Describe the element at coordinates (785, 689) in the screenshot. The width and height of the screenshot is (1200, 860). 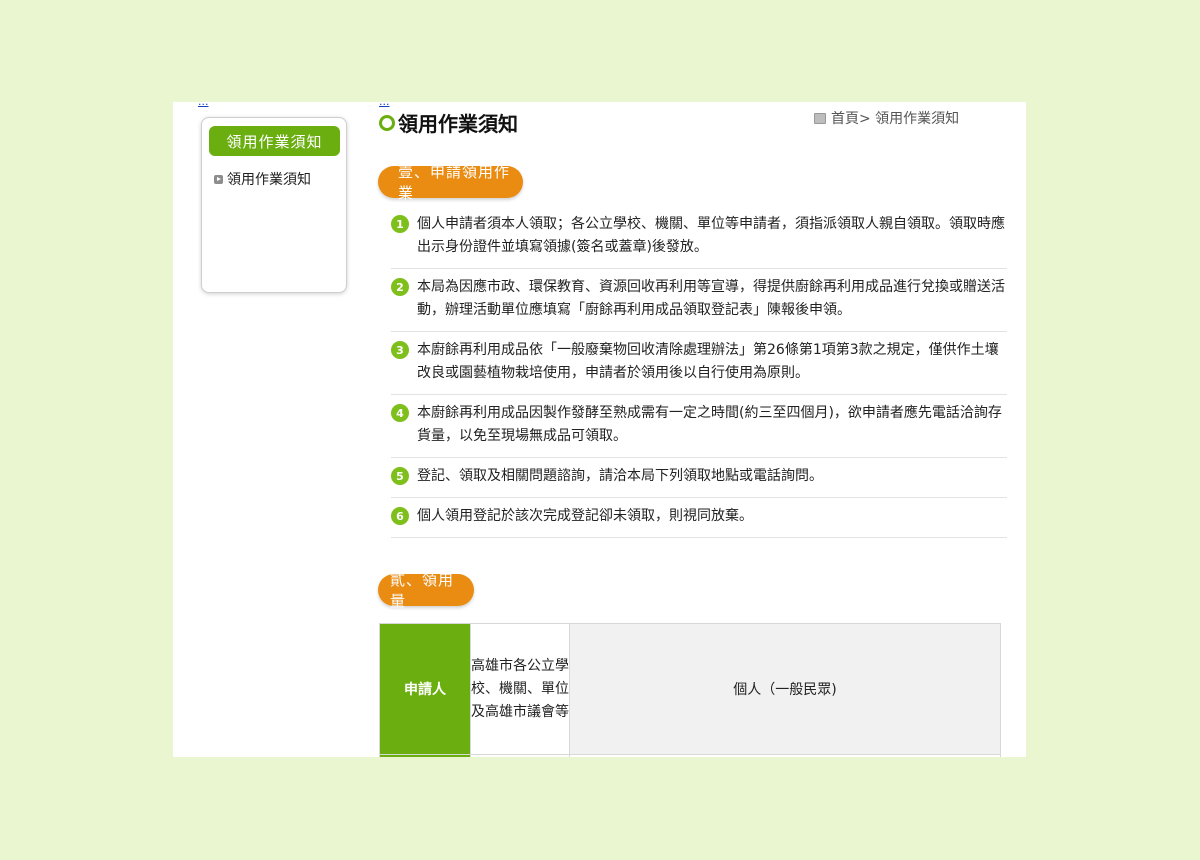
I see `individual-column-header: 個人（一般民眾)` at that location.